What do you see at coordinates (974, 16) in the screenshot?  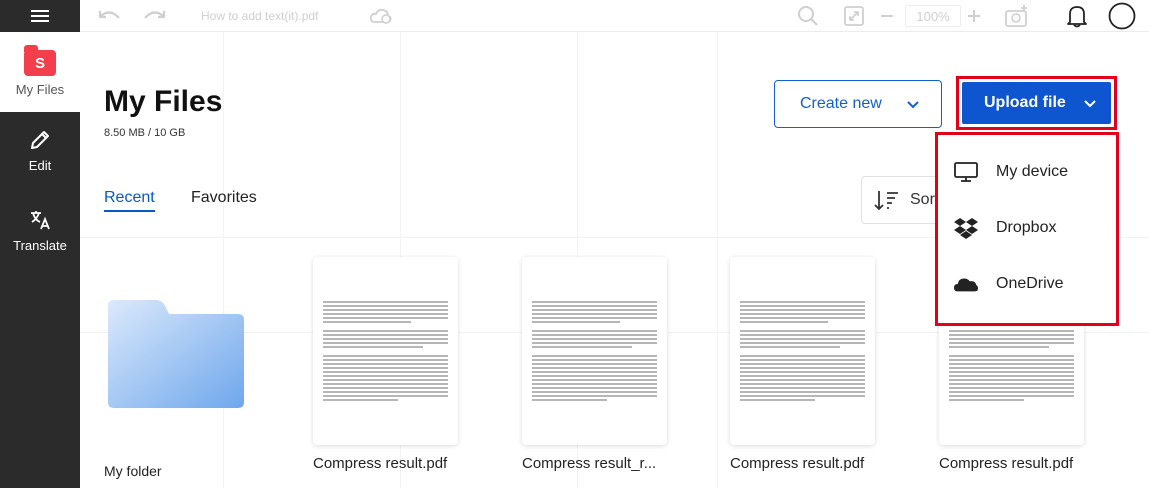 I see `plus-icon` at bounding box center [974, 16].